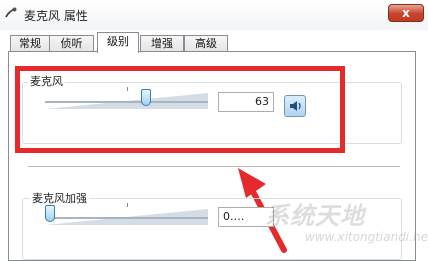 The image size is (428, 261). I want to click on tab-general: 常规, so click(30, 43).